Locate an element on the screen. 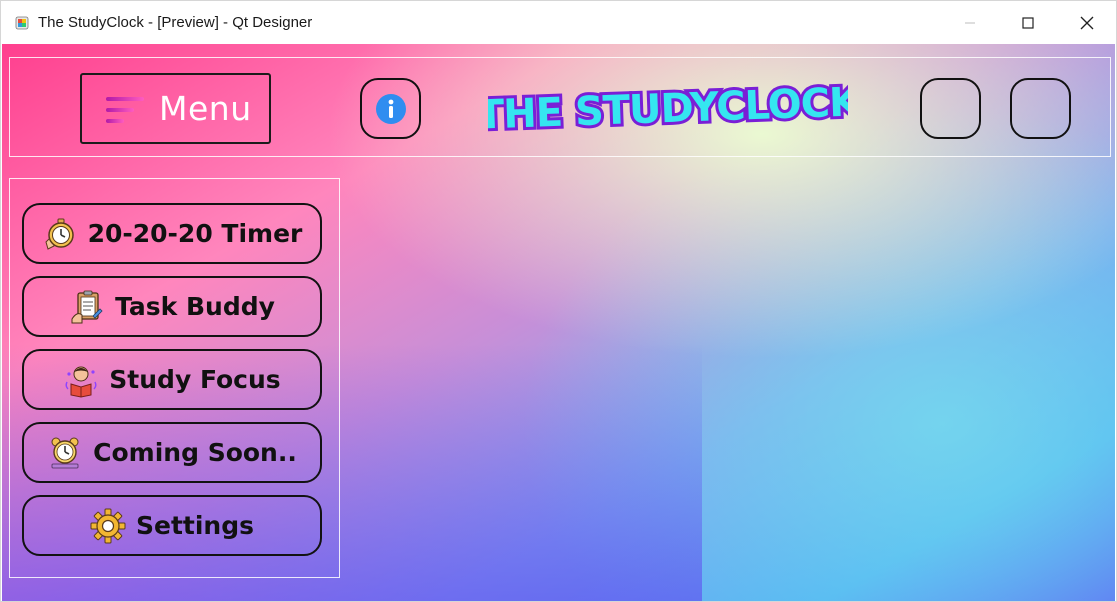  window-title: The StudyClock - [Preview] - Qt Designer is located at coordinates (175, 22).